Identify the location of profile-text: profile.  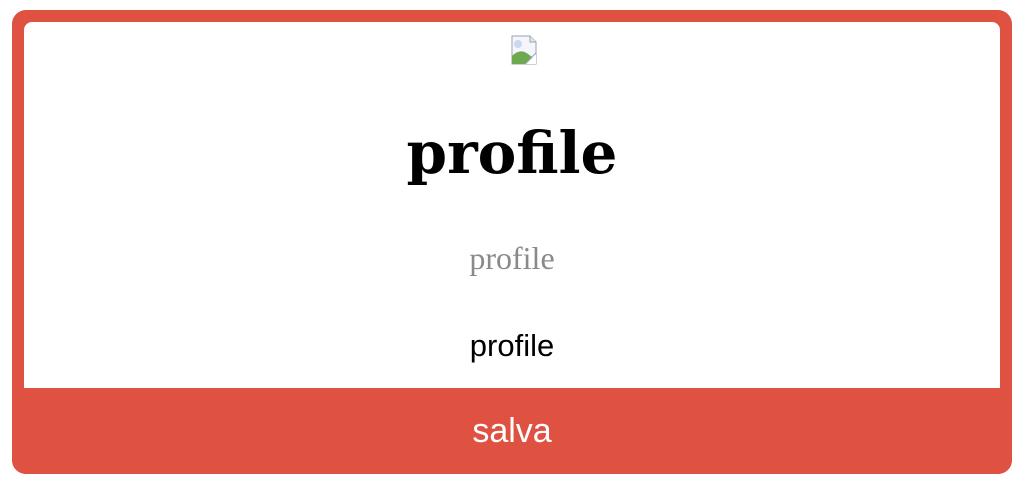
(512, 345).